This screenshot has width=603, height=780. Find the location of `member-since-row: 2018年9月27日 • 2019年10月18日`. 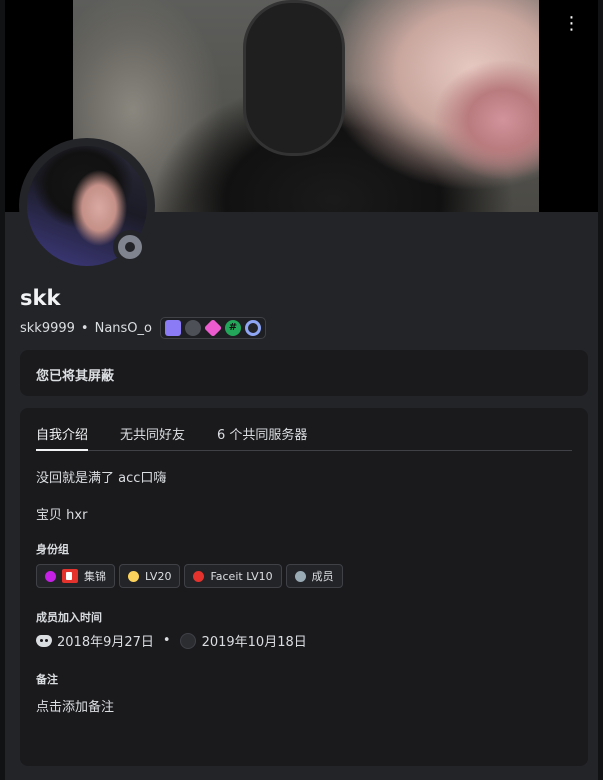

member-since-row: 2018年9月27日 • 2019年10月18日 is located at coordinates (171, 640).